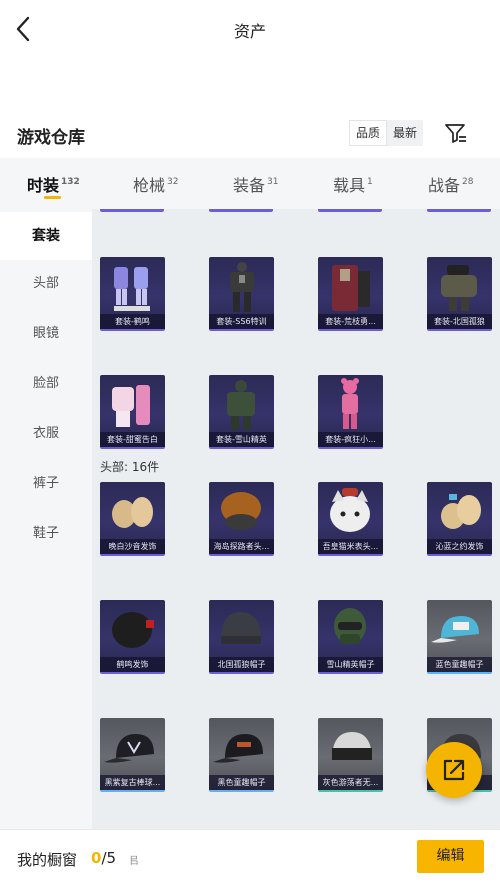  I want to click on tab-count: 1, so click(370, 182).